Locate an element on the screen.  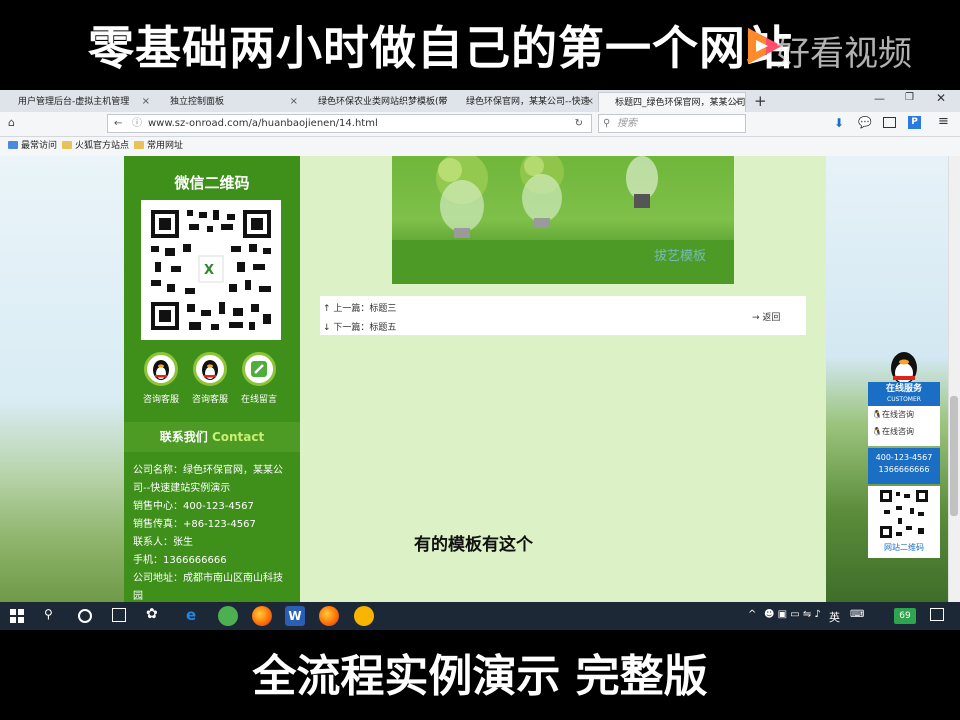
window-close-icon: ✕ is located at coordinates (941, 98).